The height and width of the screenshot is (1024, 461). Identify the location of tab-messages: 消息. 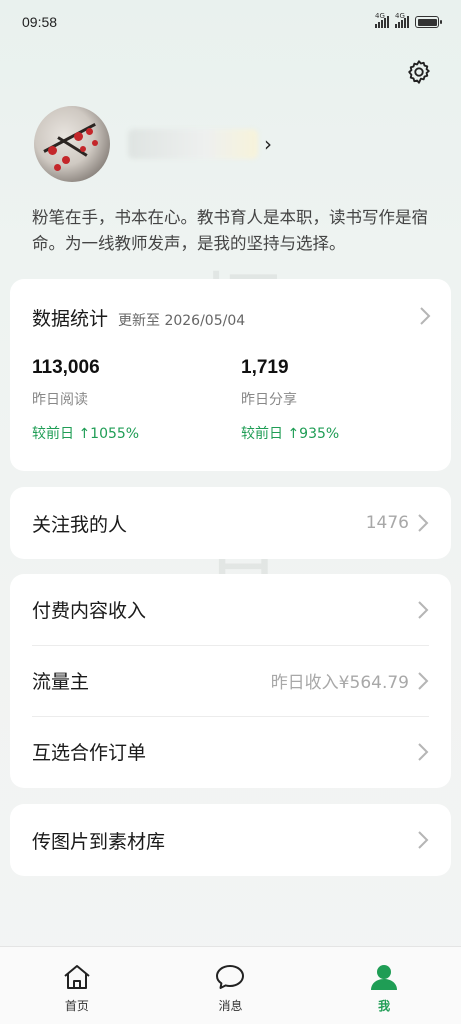
(230, 980).